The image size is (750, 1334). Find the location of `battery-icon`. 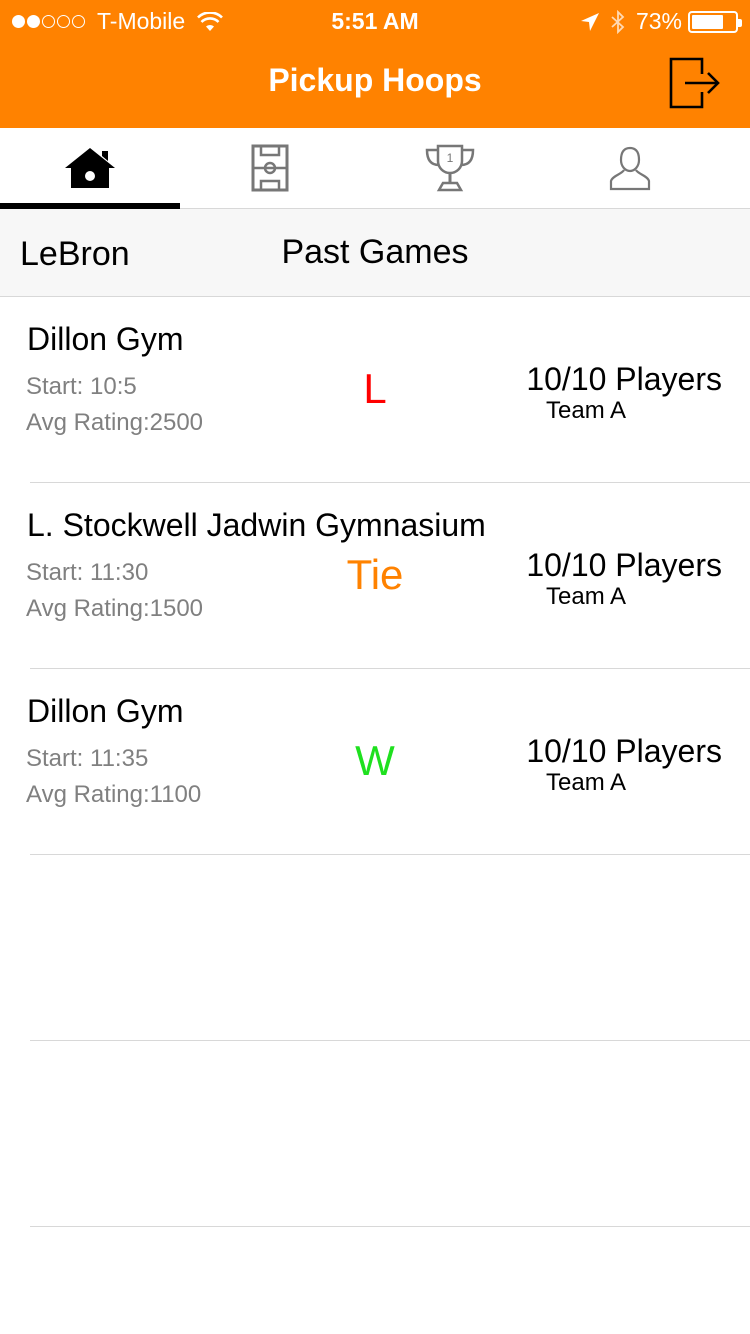

battery-icon is located at coordinates (715, 21).